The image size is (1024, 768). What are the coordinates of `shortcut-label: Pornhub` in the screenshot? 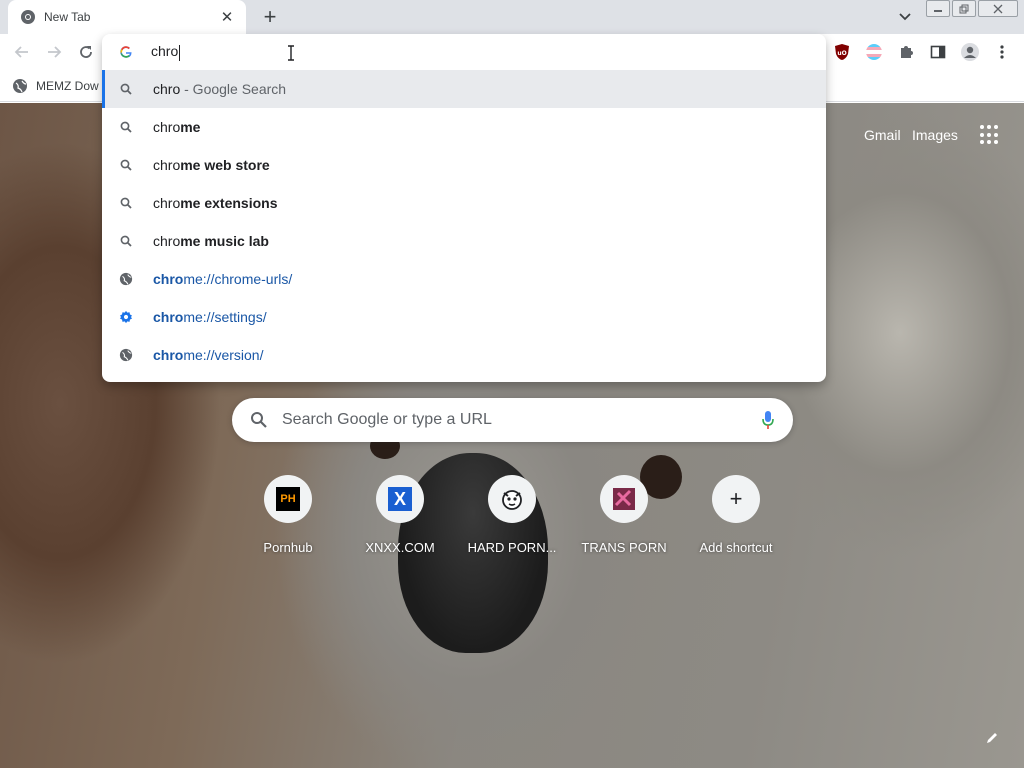 It's located at (288, 547).